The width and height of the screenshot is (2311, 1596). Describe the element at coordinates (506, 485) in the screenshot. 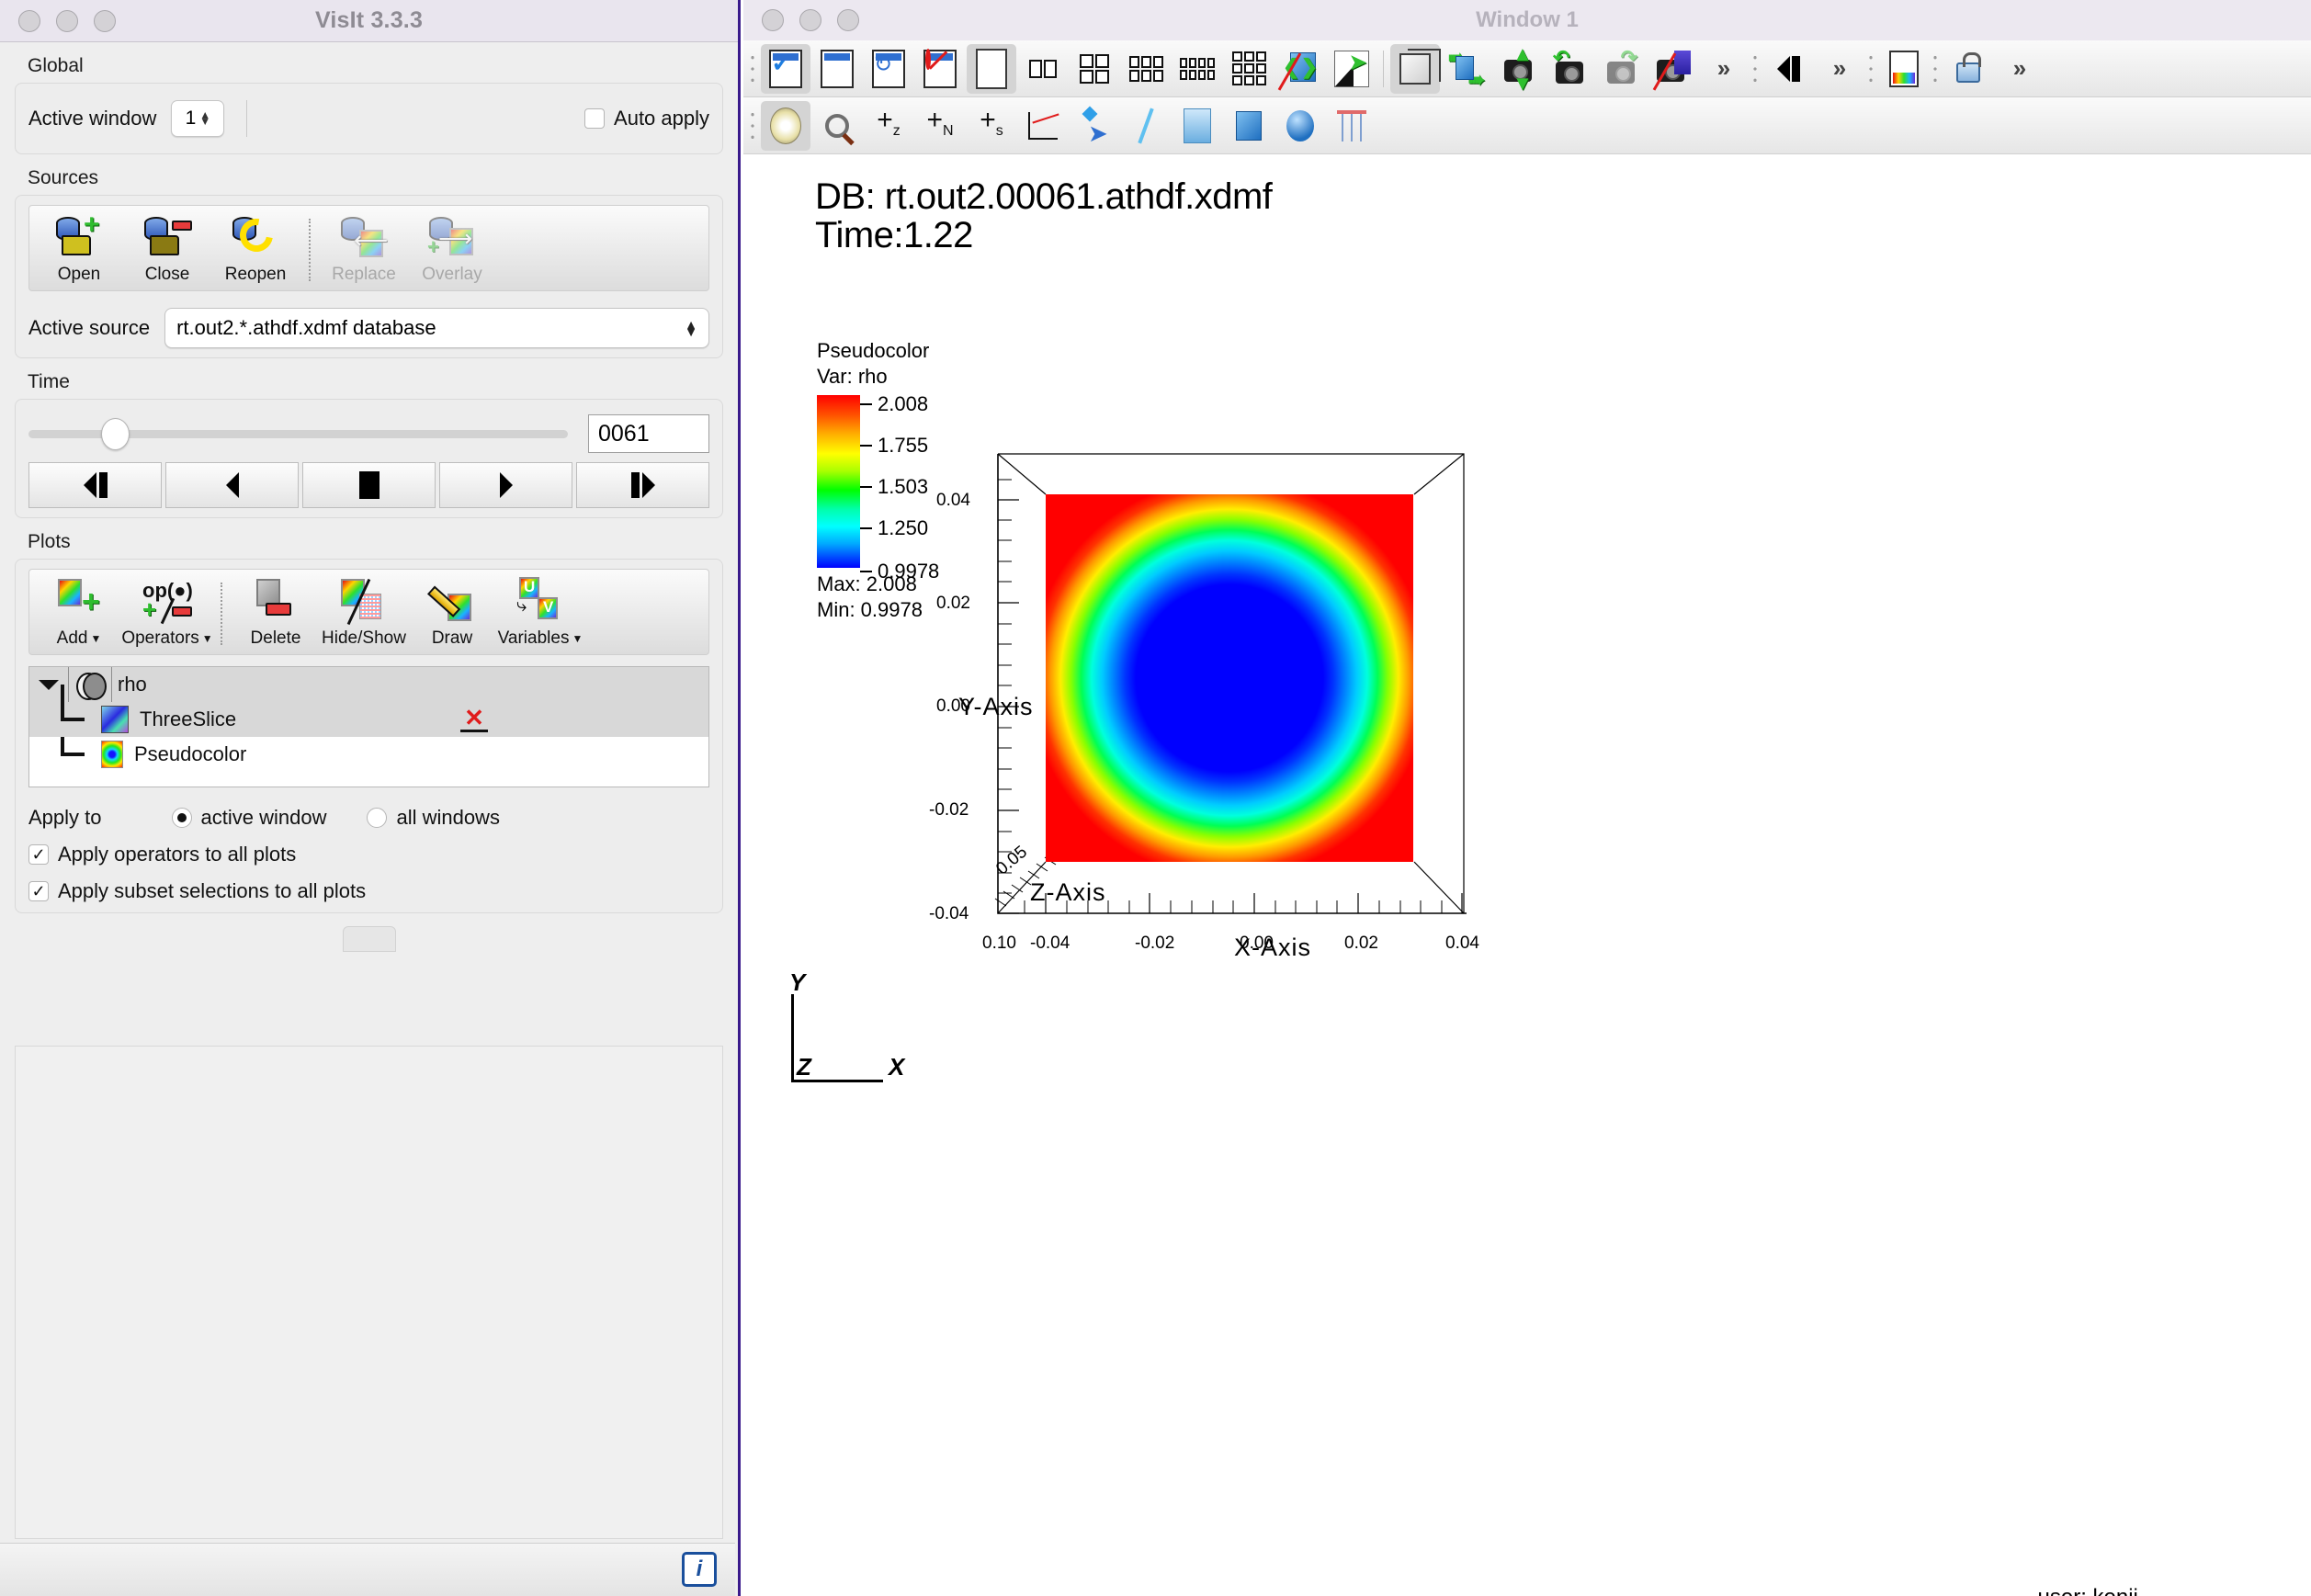

I see `play-button` at that location.